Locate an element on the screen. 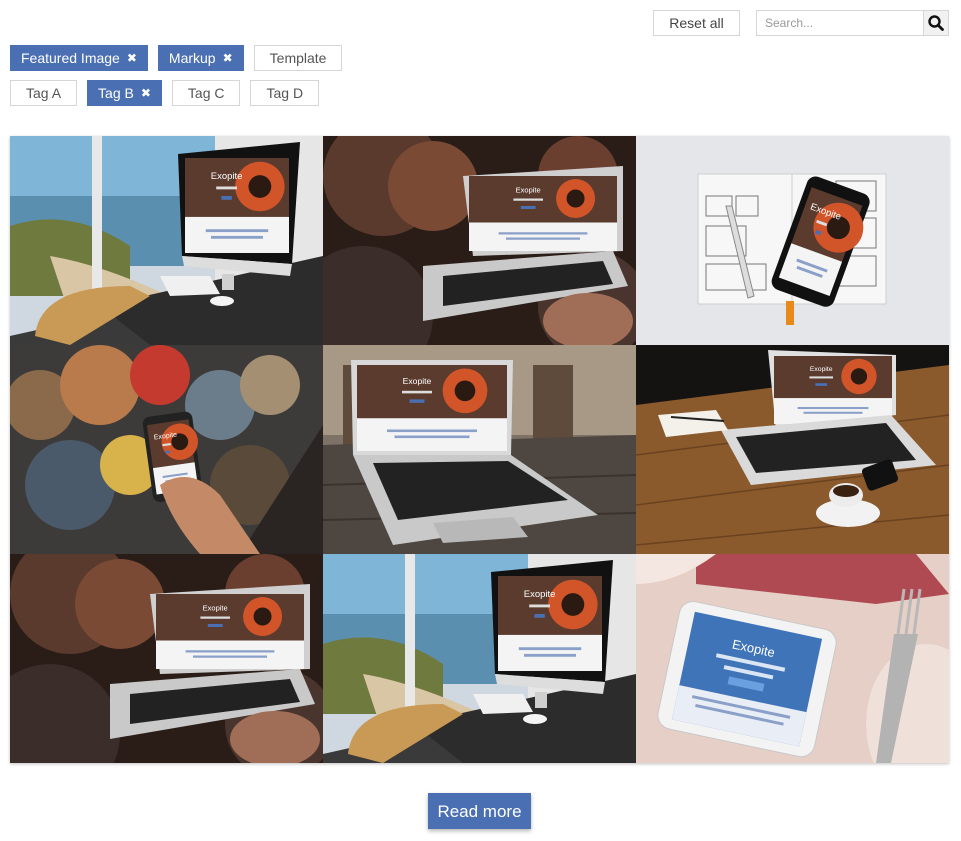 The width and height of the screenshot is (961, 841). search-button is located at coordinates (935, 23).